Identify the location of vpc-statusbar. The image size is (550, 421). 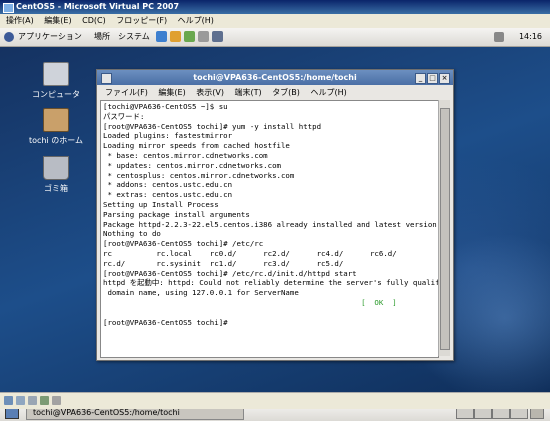
(275, 400).